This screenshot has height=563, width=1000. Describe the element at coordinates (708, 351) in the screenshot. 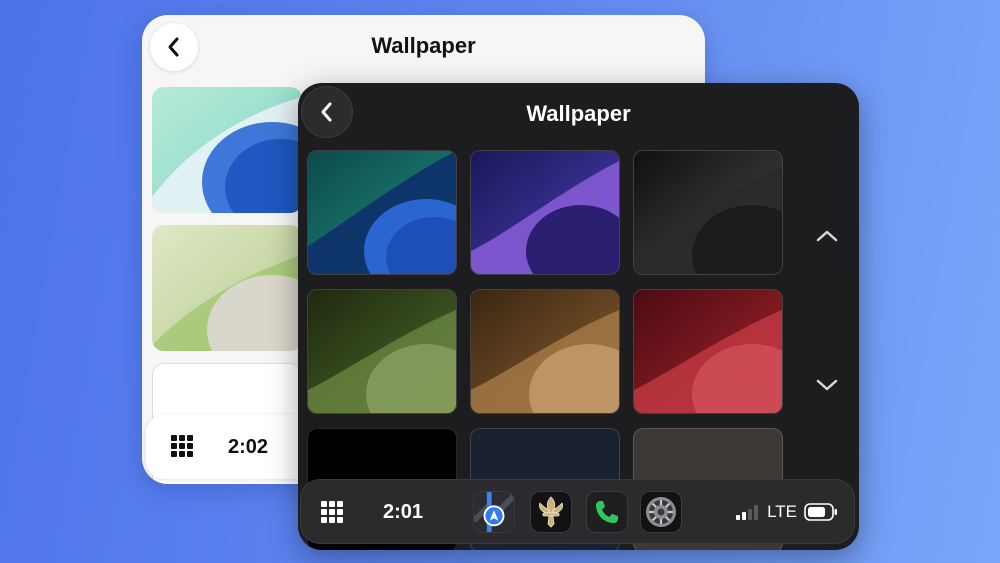

I see `wallpaper-tile-crimson` at that location.